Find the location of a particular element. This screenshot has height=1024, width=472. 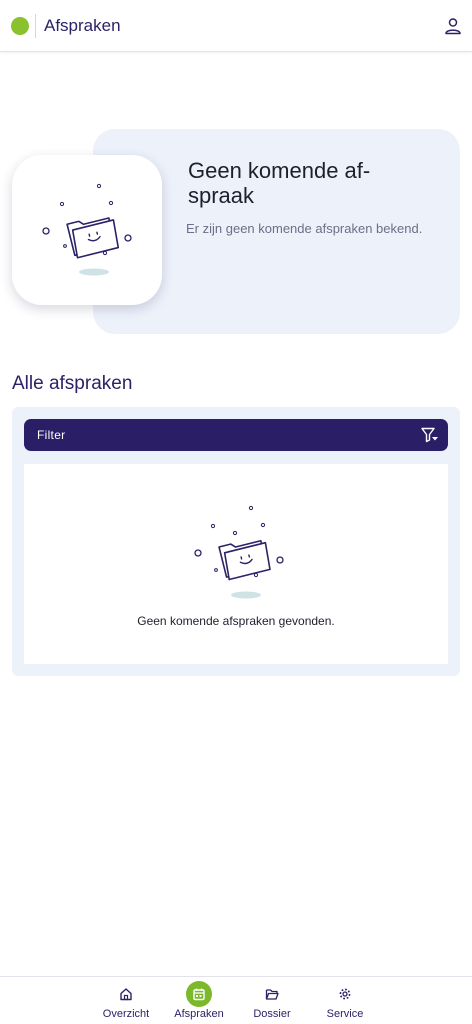

page-title: Afspraken is located at coordinates (82, 25).